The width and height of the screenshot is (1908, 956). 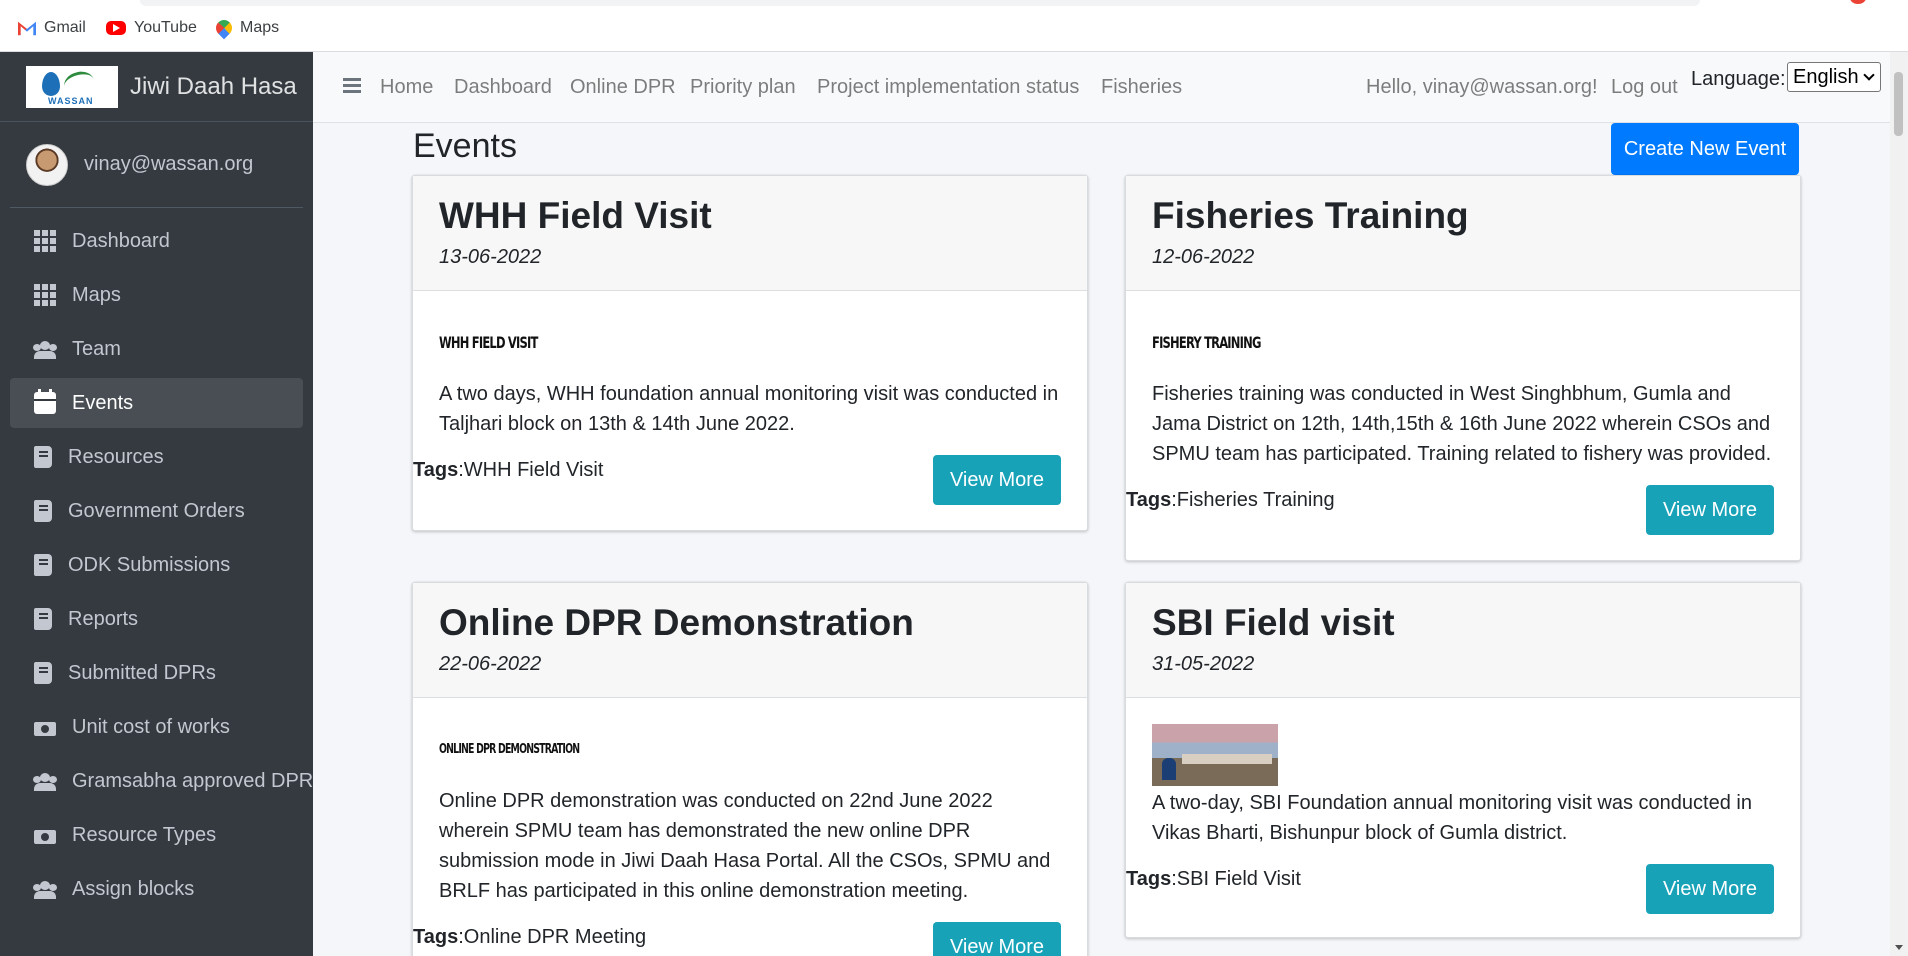 What do you see at coordinates (133, 888) in the screenshot?
I see `sidebar-item-label: Assign blocks` at bounding box center [133, 888].